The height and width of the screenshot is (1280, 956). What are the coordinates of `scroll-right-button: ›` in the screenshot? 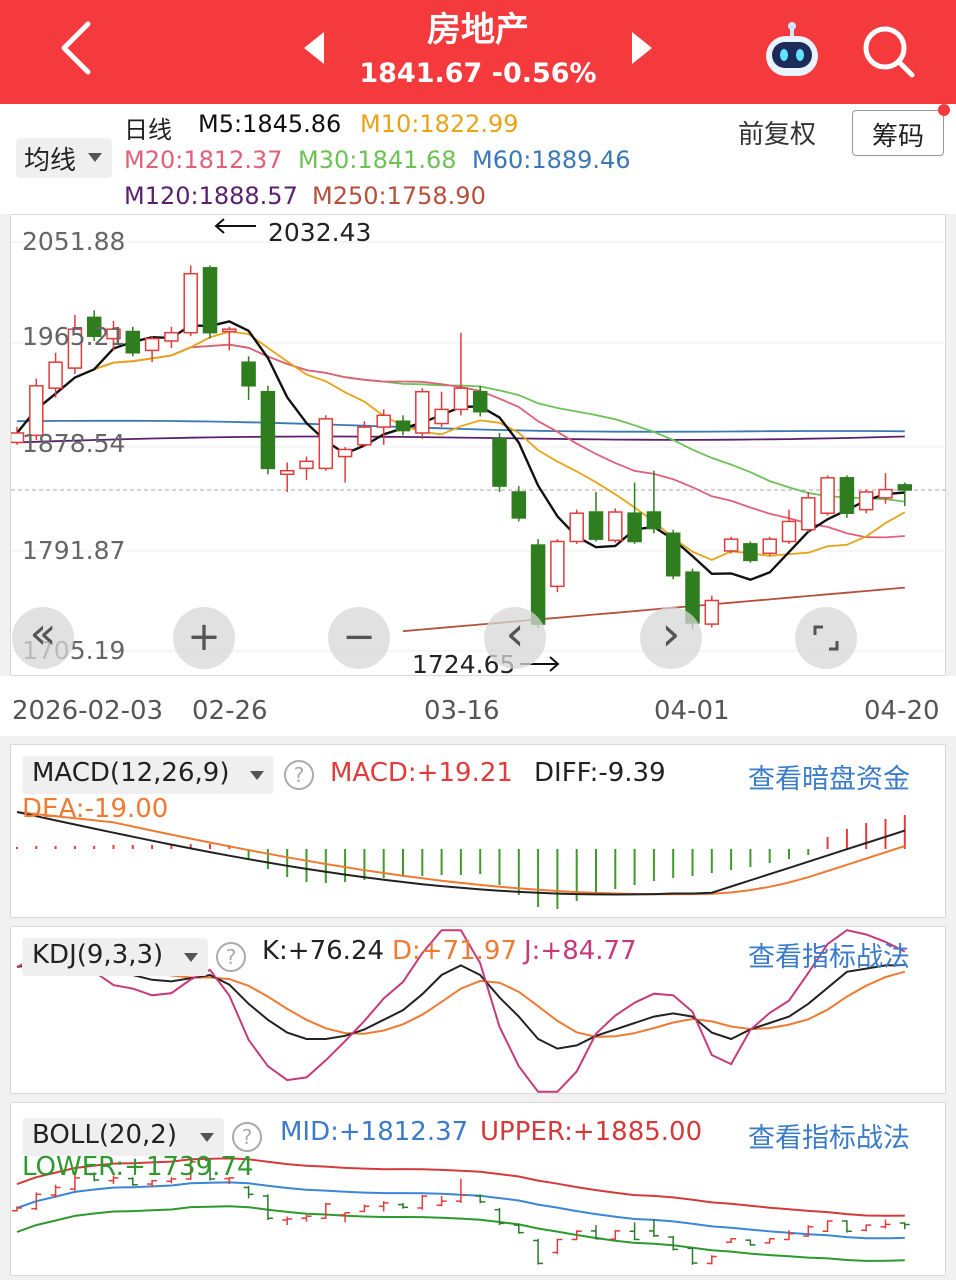 It's located at (671, 638).